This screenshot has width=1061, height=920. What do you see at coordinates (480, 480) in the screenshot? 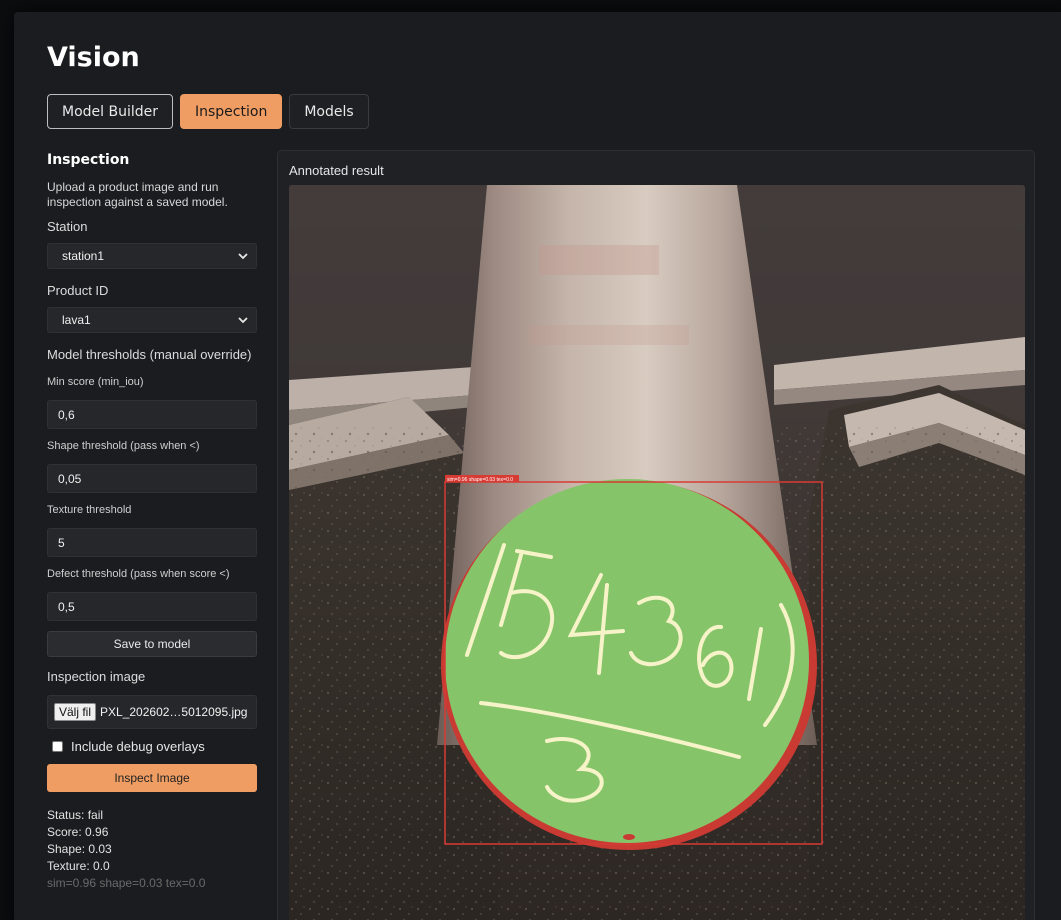
I see `detection-label: sim=0.96 shape=0.03 tex=0.0` at bounding box center [480, 480].